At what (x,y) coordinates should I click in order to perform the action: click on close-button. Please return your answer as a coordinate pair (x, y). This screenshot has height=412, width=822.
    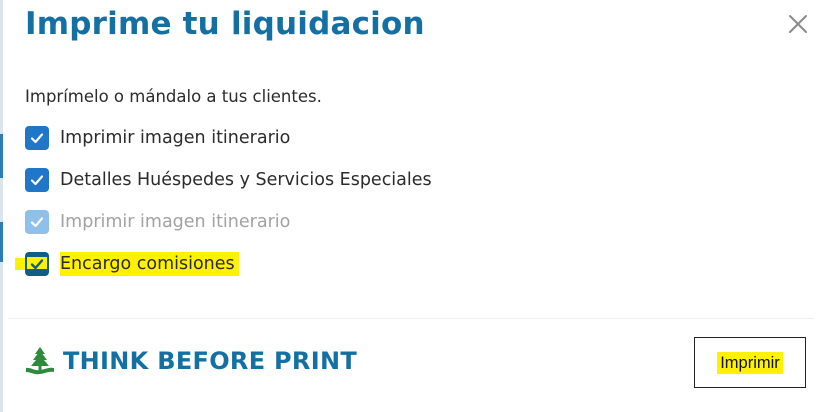
    Looking at the image, I should click on (798, 24).